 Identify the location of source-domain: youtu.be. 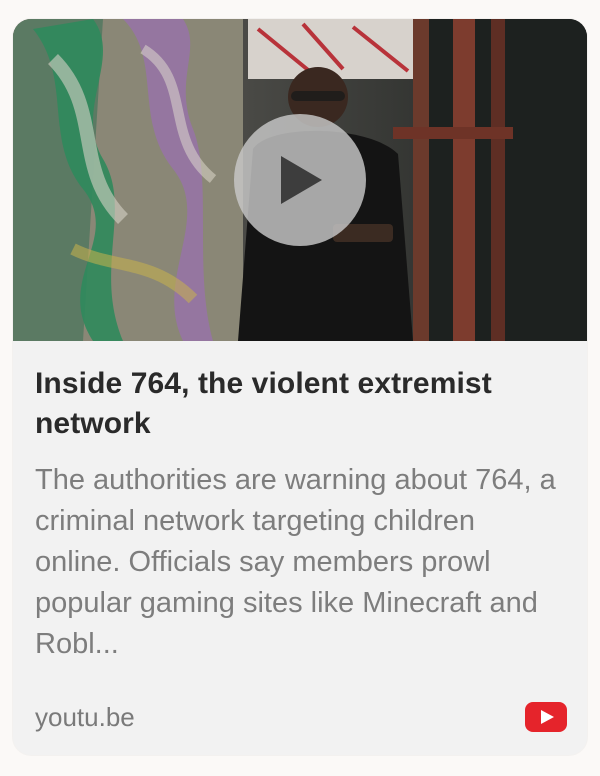
(85, 717).